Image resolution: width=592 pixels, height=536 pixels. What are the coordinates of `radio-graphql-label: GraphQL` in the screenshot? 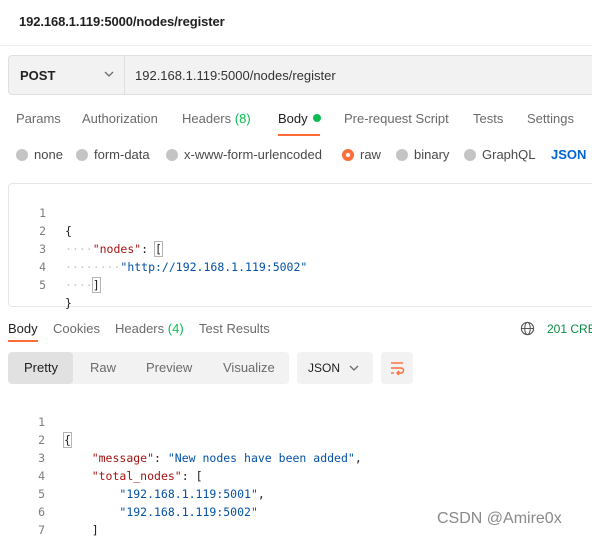 It's located at (509, 154).